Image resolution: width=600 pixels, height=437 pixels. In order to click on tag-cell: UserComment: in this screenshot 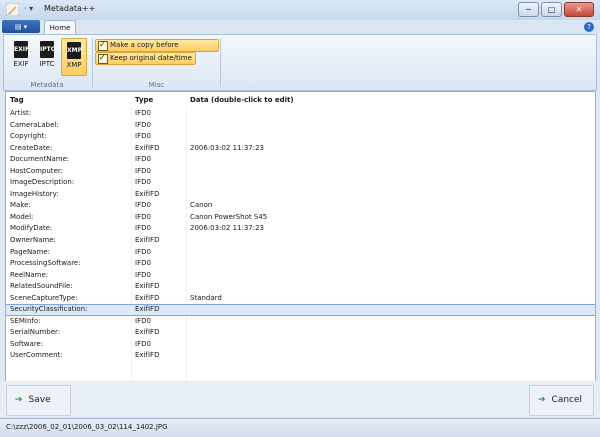, I will do `click(36, 355)`.